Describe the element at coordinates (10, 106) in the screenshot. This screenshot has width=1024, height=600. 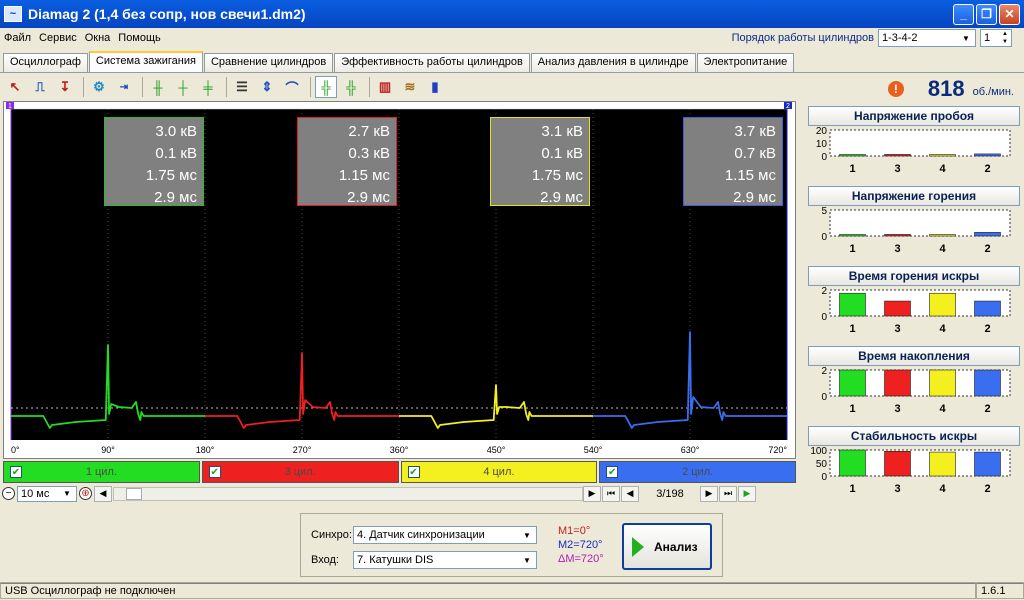
I see `marker-label-left: 1` at that location.